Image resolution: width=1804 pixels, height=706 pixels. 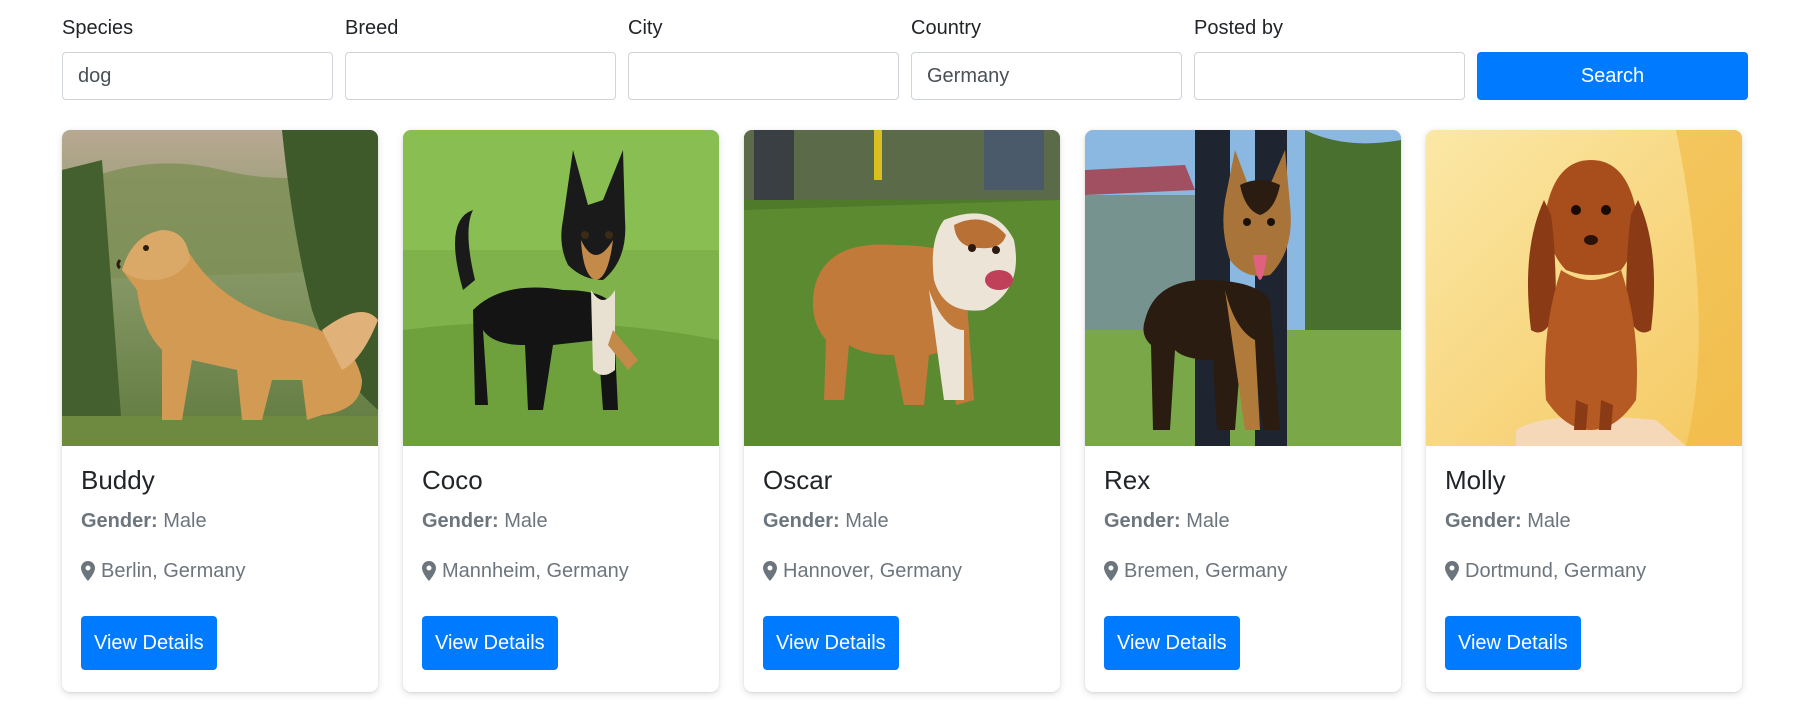 What do you see at coordinates (1206, 571) in the screenshot?
I see `location-text: Bremen, Germany` at bounding box center [1206, 571].